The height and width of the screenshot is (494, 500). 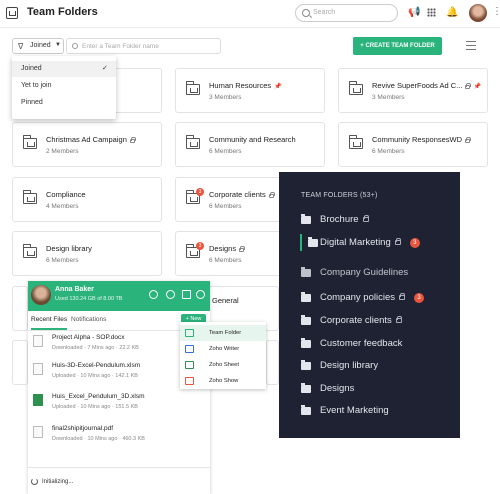 I want to click on file-name: Project Alpha - SOP.docx, so click(x=88, y=337).